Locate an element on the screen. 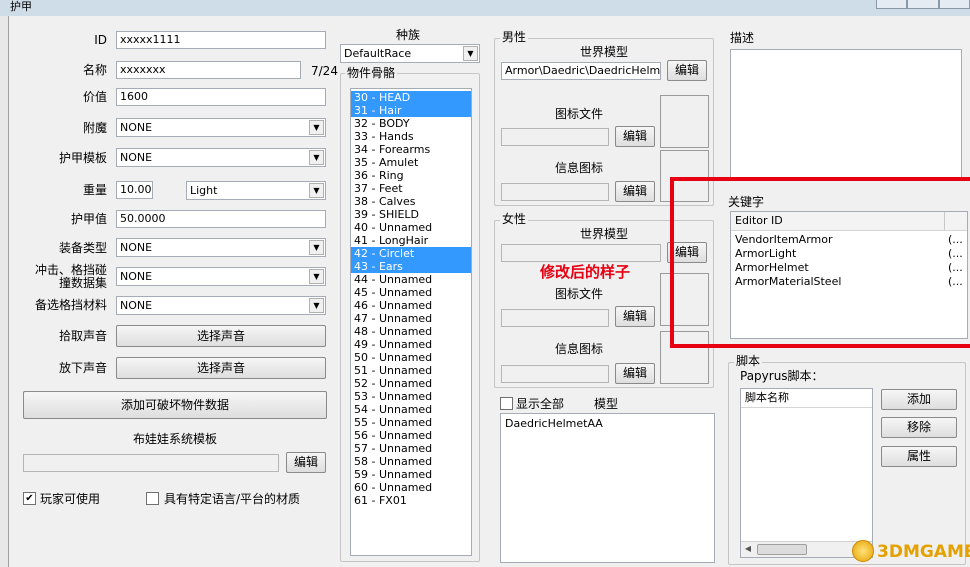 The width and height of the screenshot is (970, 567). female-icon-file-input is located at coordinates (555, 318).